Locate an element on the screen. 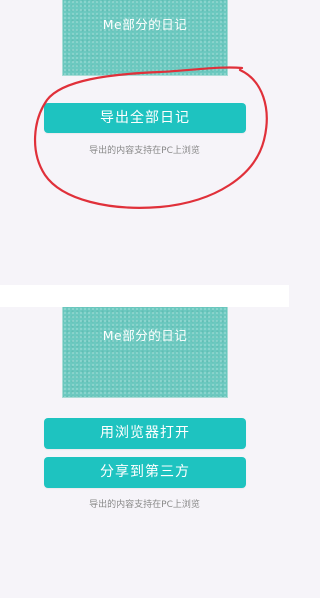  export-all-diaries-button: 导出全部日记 is located at coordinates (145, 118).